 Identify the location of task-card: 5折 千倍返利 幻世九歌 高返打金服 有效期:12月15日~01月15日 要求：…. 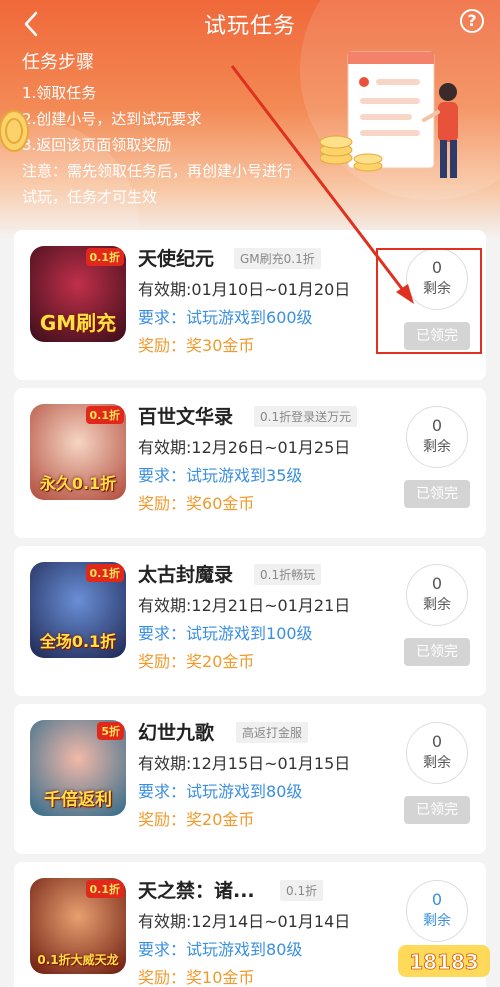
(250, 779).